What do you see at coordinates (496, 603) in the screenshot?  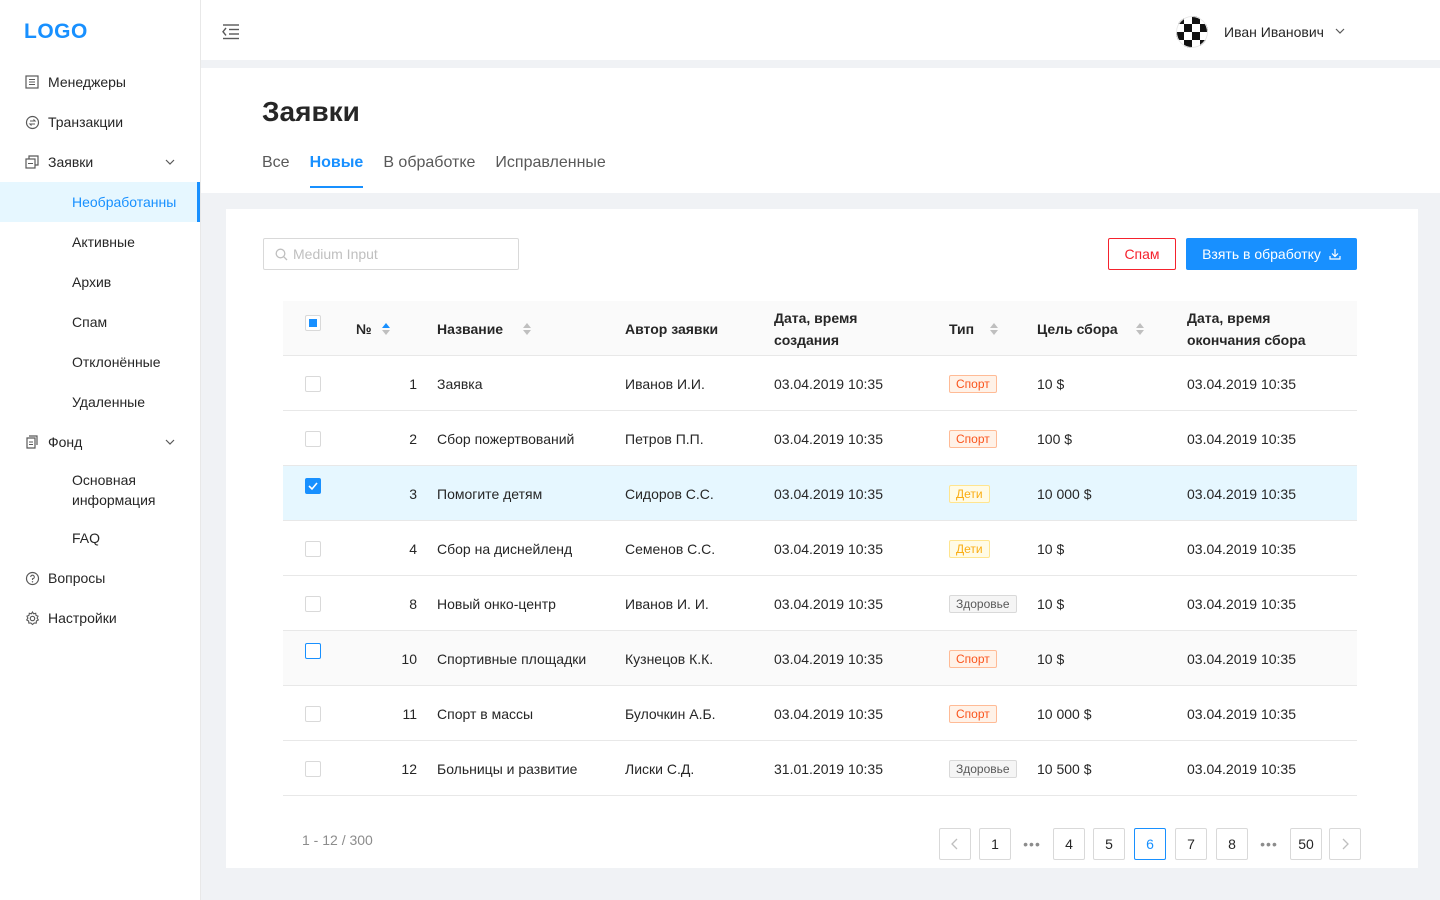 I see `cell-name: Новый онко-центр` at bounding box center [496, 603].